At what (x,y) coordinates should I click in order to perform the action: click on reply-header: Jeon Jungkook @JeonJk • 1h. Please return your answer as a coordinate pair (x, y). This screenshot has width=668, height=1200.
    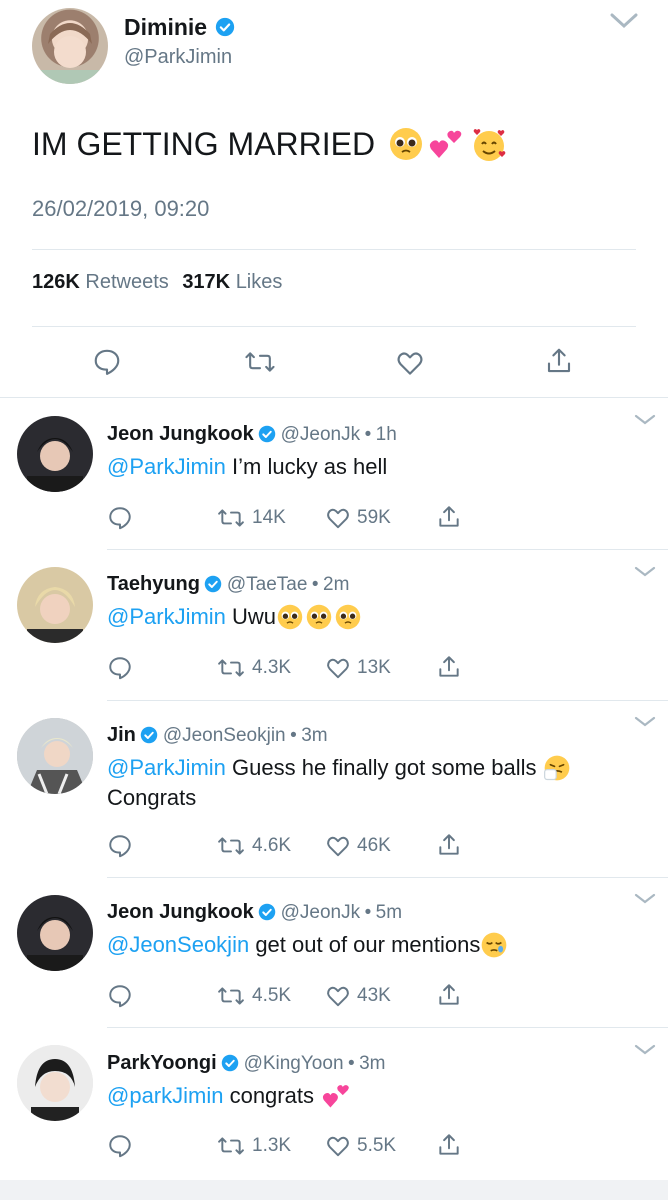
    Looking at the image, I should click on (252, 434).